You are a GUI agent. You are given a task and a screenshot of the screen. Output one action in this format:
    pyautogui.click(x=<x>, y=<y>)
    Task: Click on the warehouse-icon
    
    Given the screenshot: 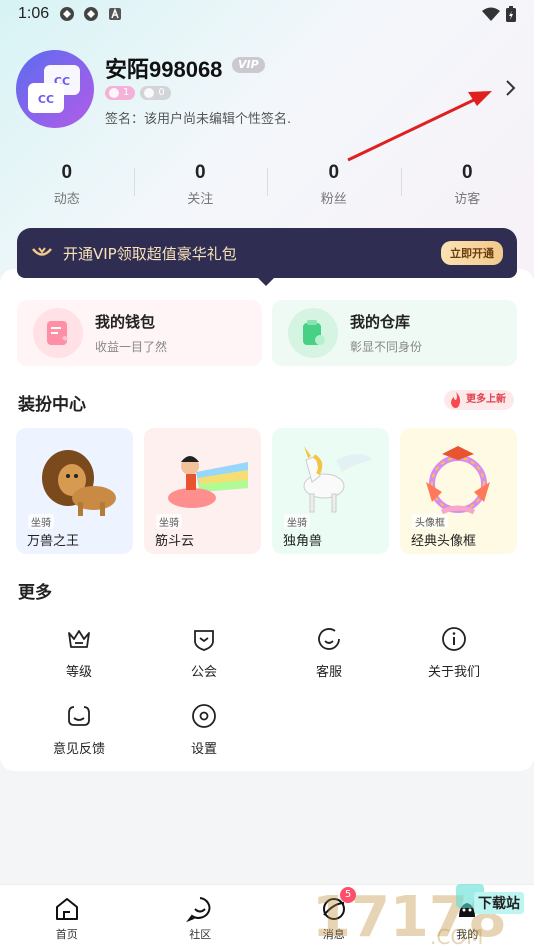 What is the action you would take?
    pyautogui.click(x=314, y=332)
    